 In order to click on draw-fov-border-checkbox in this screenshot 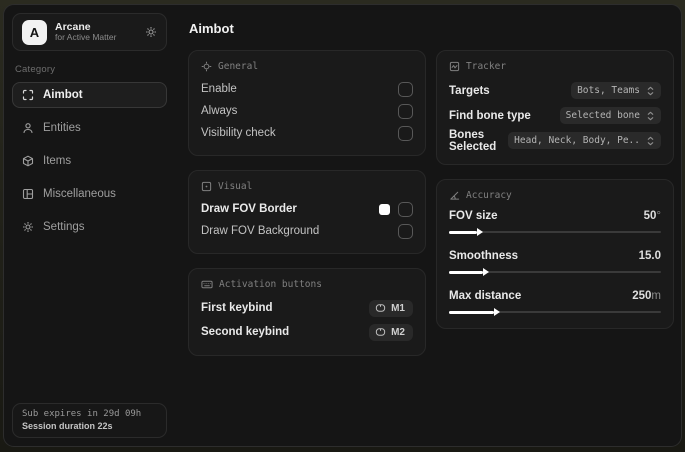, I will do `click(405, 209)`.